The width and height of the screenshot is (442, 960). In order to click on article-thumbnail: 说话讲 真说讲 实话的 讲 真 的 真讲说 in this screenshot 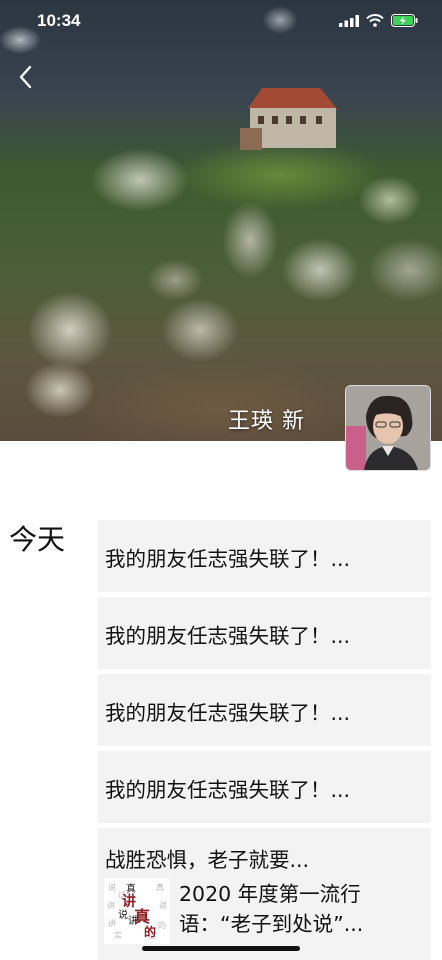, I will do `click(137, 911)`.